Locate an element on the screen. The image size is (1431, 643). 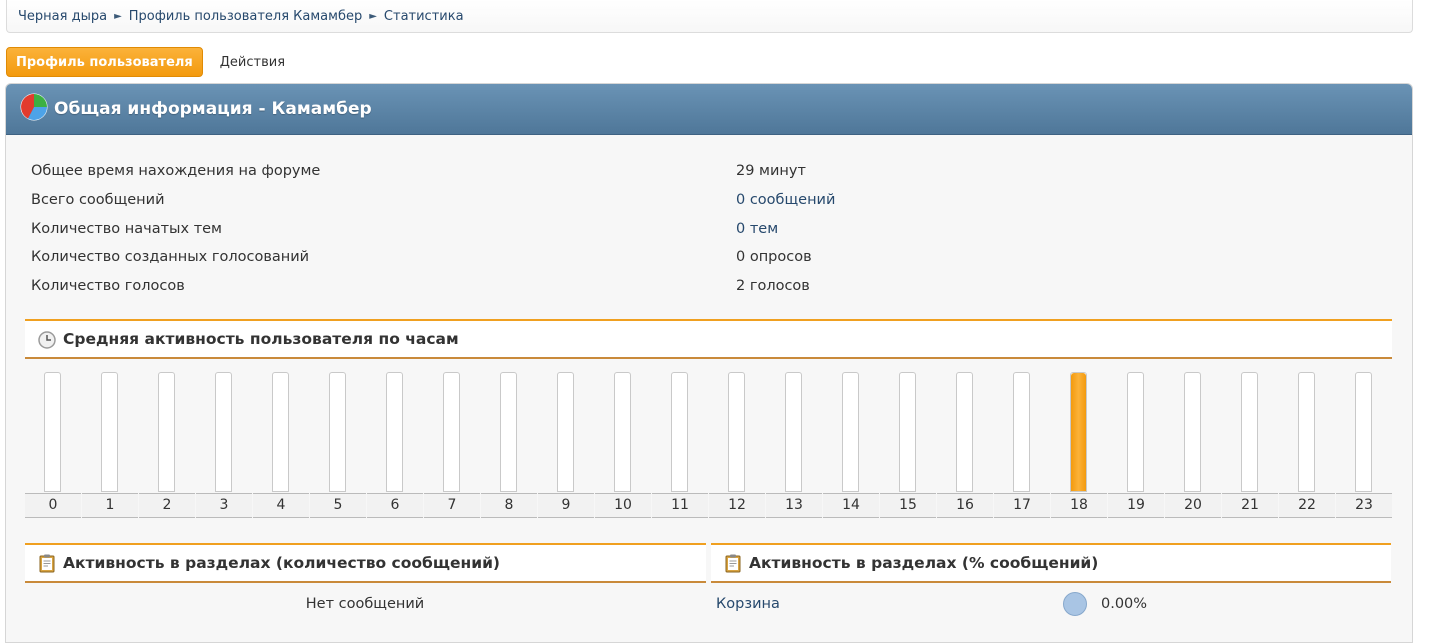
hour-label: 13 is located at coordinates (794, 505).